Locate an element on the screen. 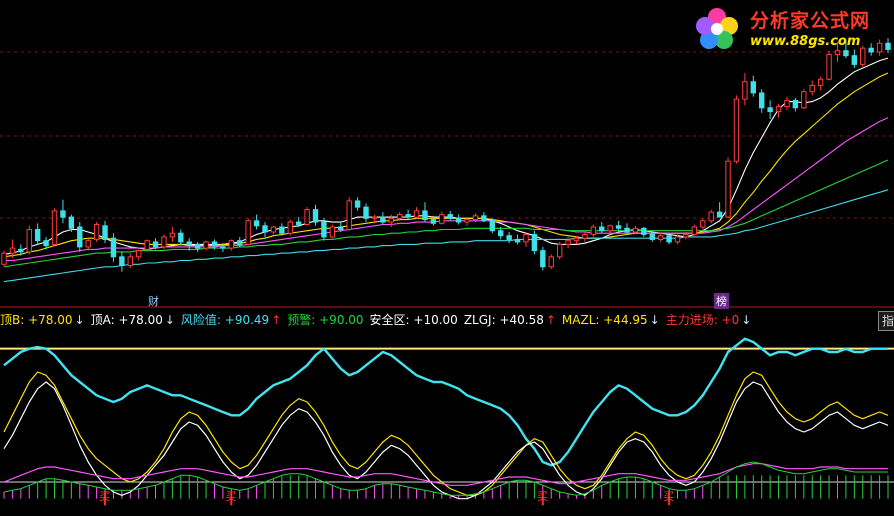 The image size is (894, 516). brand-name: 分析家公式网 is located at coordinates (810, 21).